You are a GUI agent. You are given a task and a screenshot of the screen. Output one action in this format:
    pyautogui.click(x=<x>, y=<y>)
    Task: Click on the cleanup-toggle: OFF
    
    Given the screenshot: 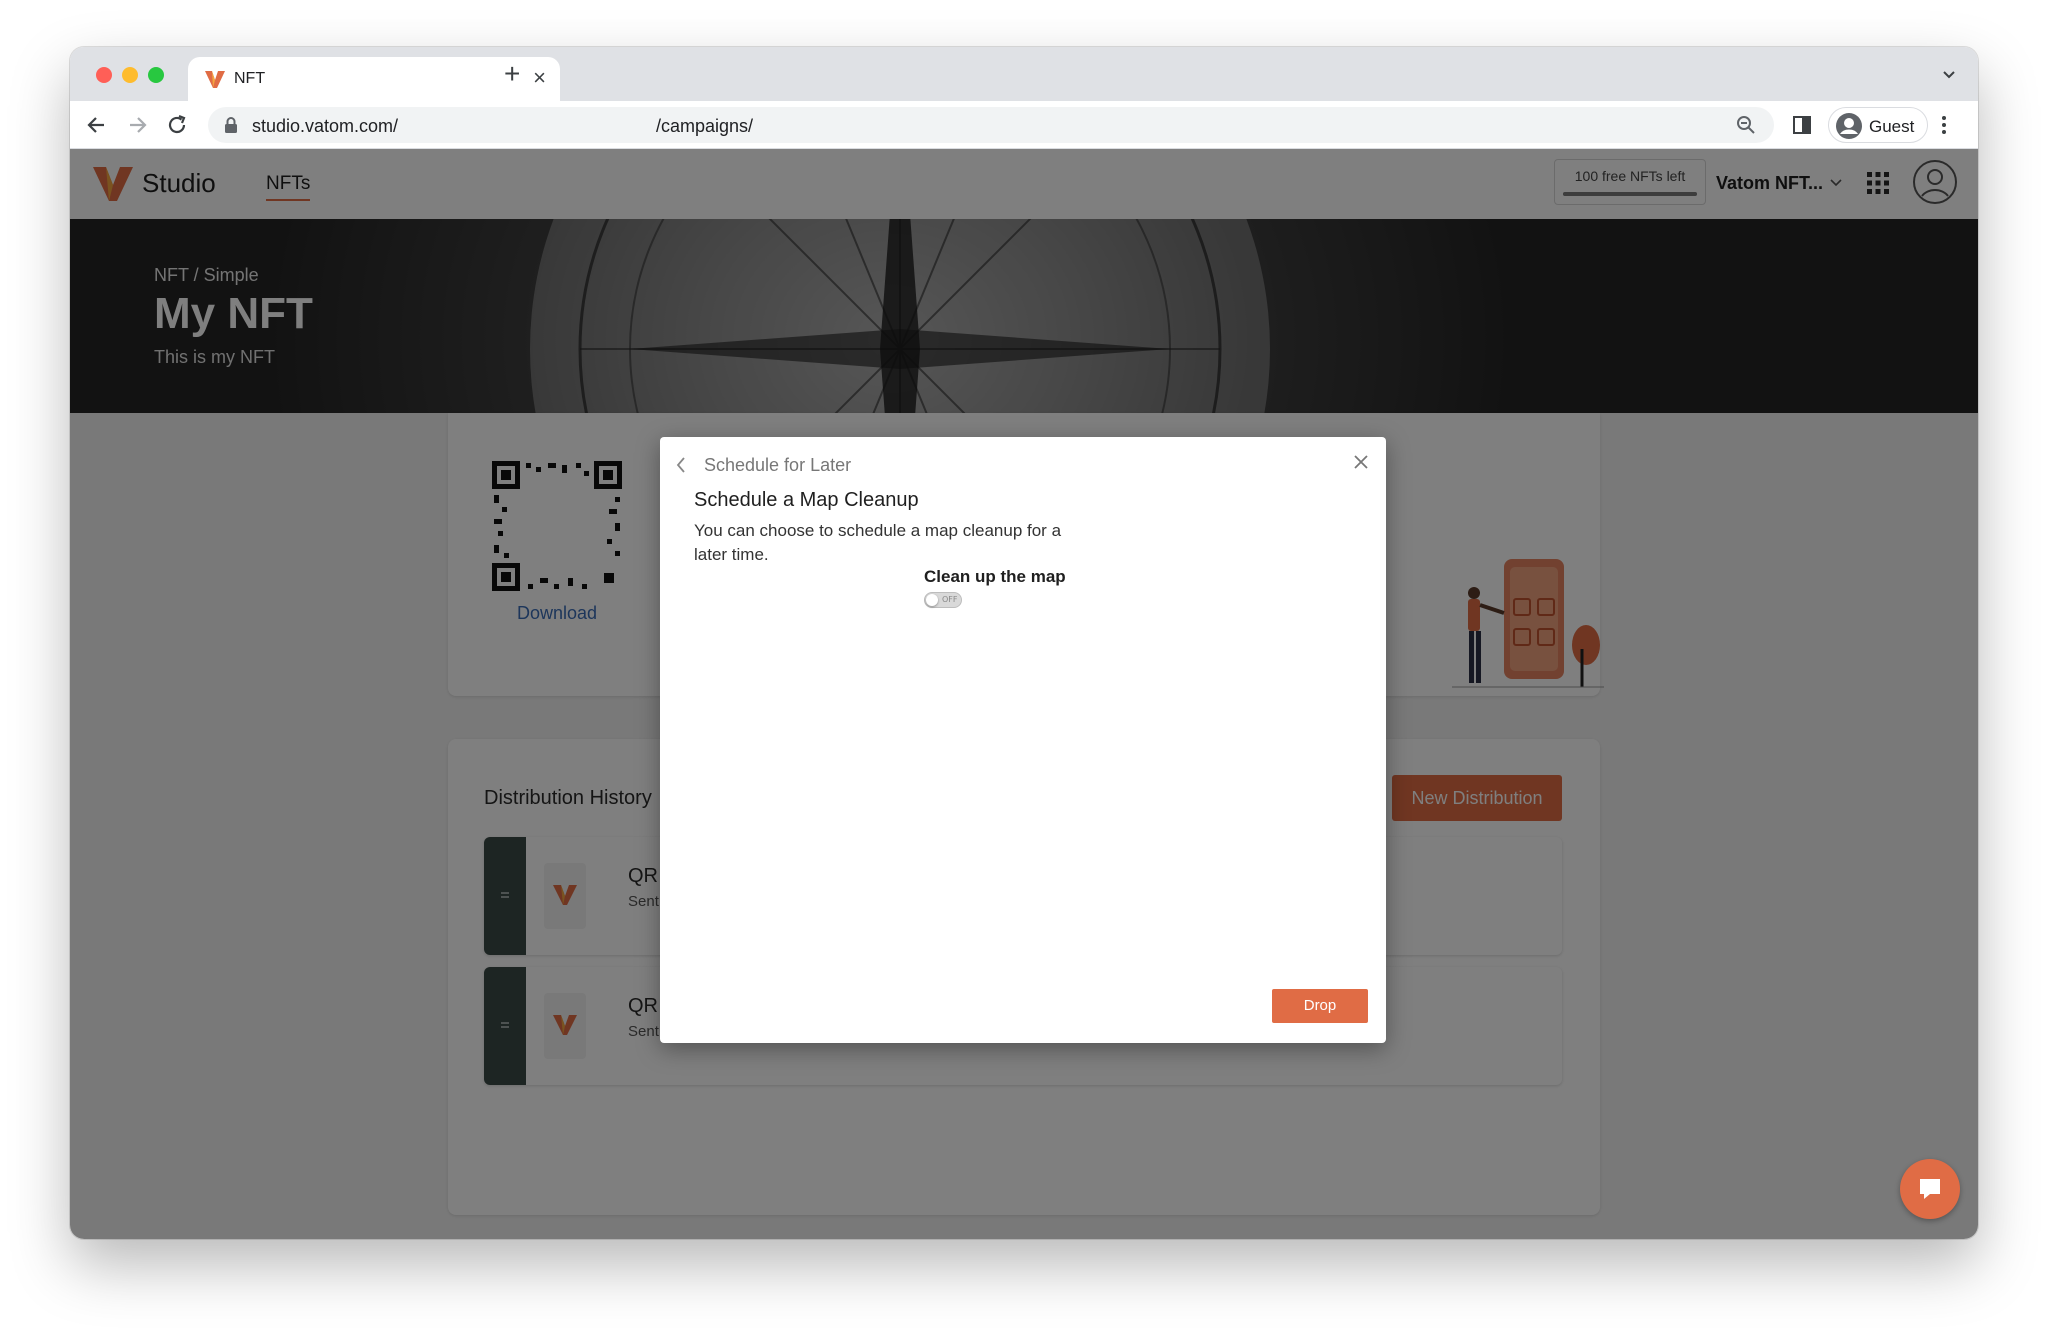 What is the action you would take?
    pyautogui.click(x=943, y=600)
    